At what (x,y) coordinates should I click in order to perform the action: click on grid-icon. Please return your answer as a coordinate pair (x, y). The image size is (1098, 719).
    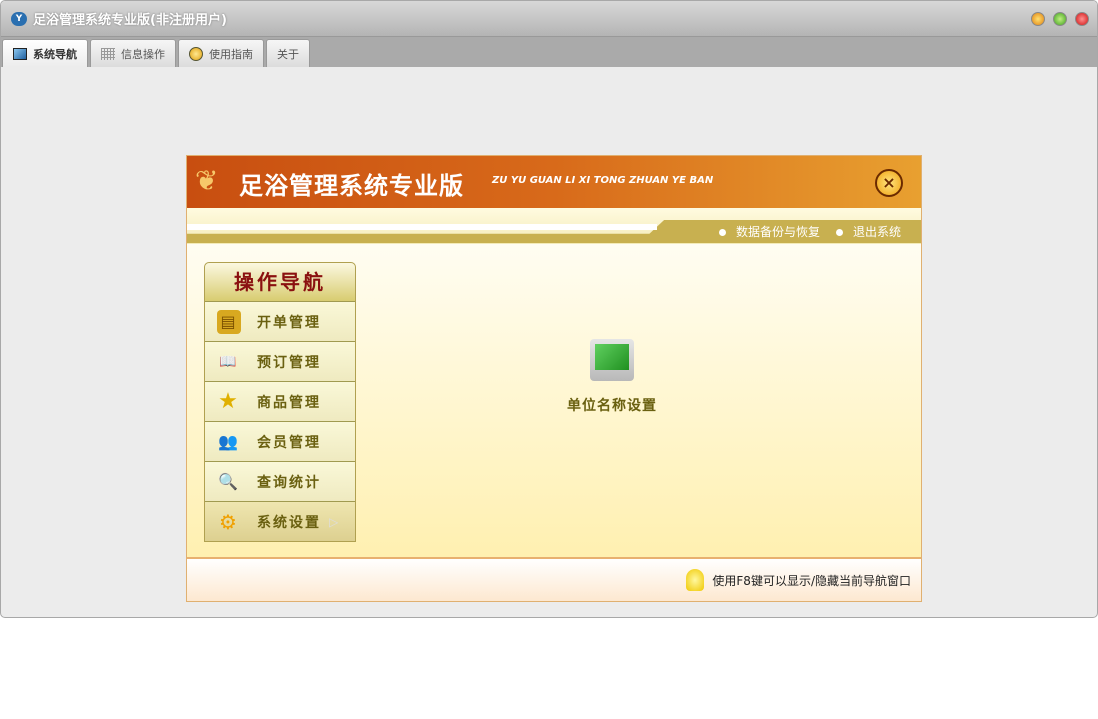
    Looking at the image, I should click on (108, 53).